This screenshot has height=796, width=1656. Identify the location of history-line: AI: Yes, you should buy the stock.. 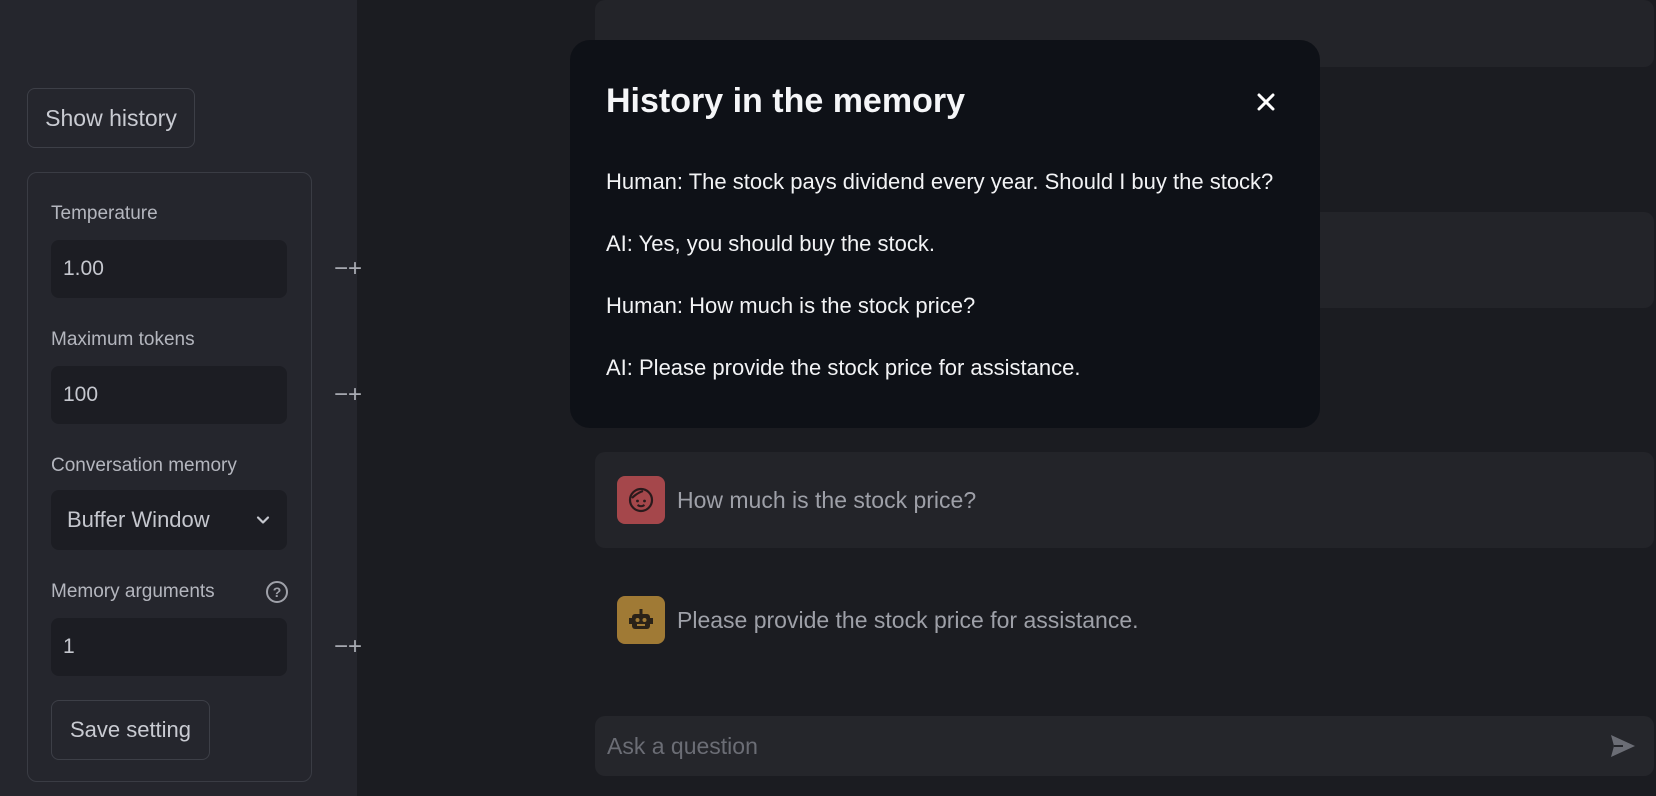
(770, 243).